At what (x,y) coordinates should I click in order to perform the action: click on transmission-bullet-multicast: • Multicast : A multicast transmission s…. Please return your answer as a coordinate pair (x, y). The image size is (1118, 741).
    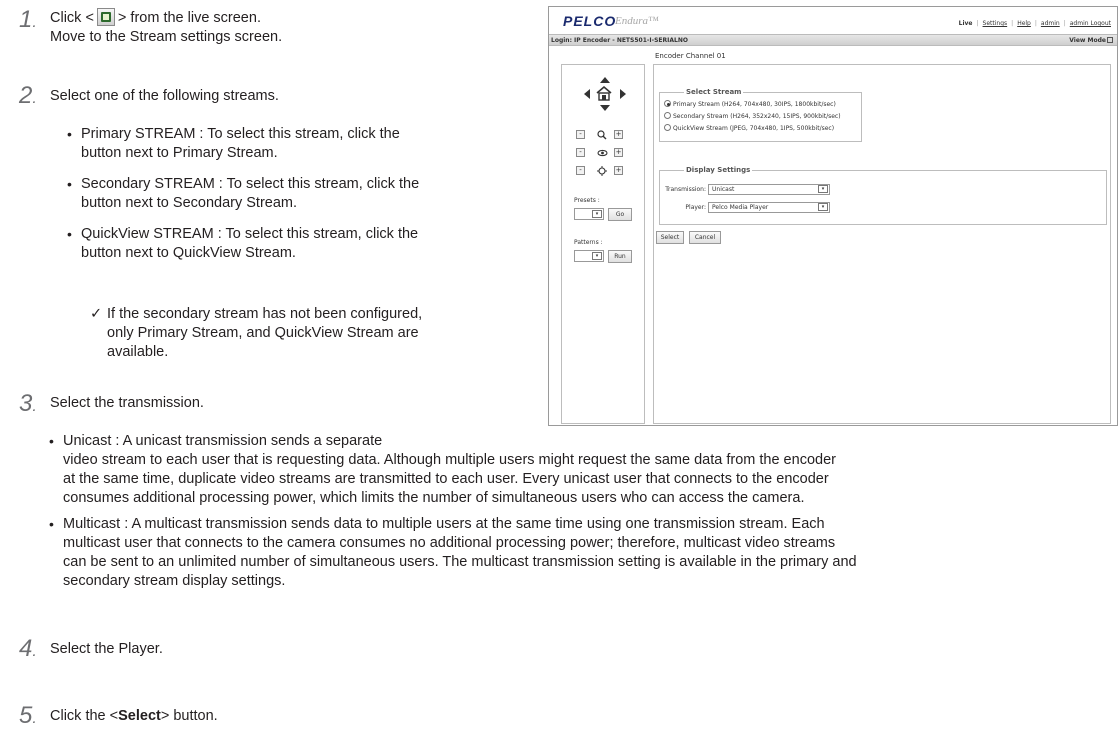
    Looking at the image, I should click on (453, 553).